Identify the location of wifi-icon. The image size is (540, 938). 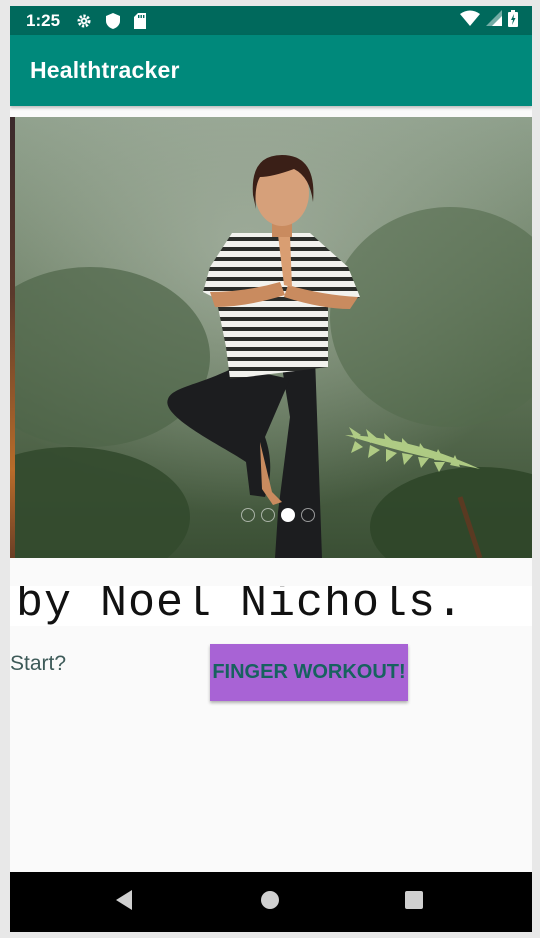
(470, 20).